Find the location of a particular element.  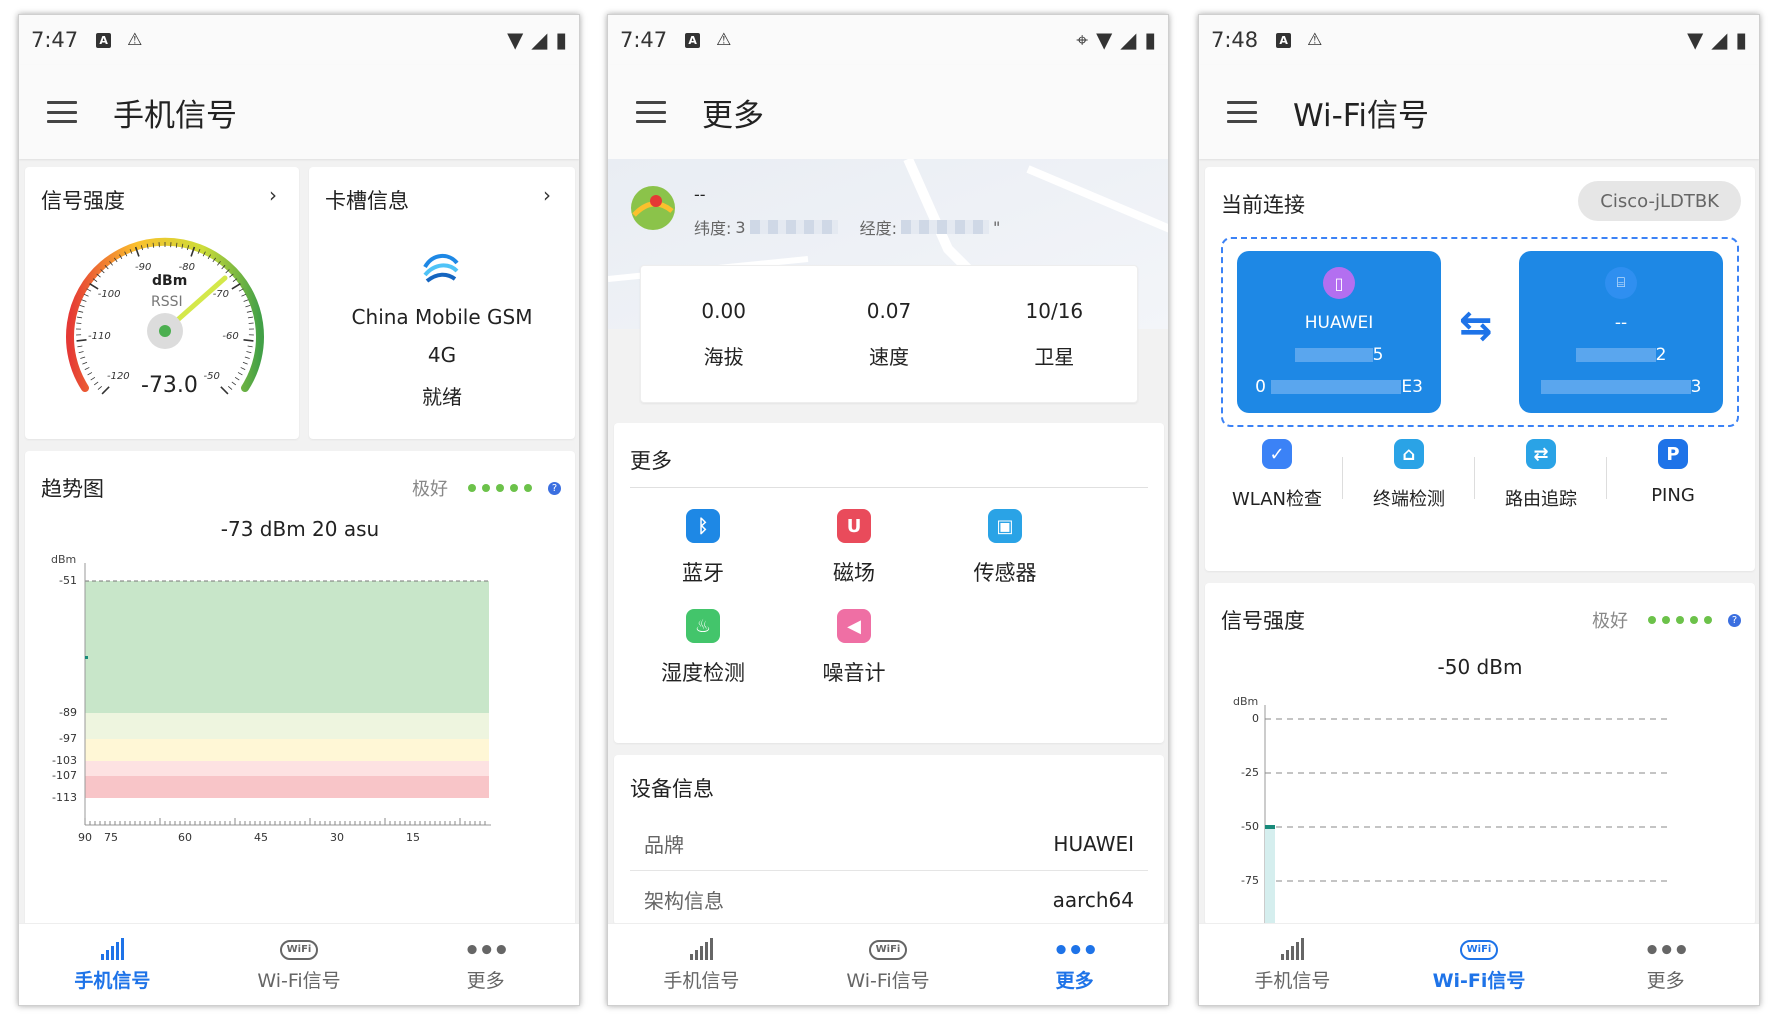

device-mac-head: 0 is located at coordinates (1260, 387).